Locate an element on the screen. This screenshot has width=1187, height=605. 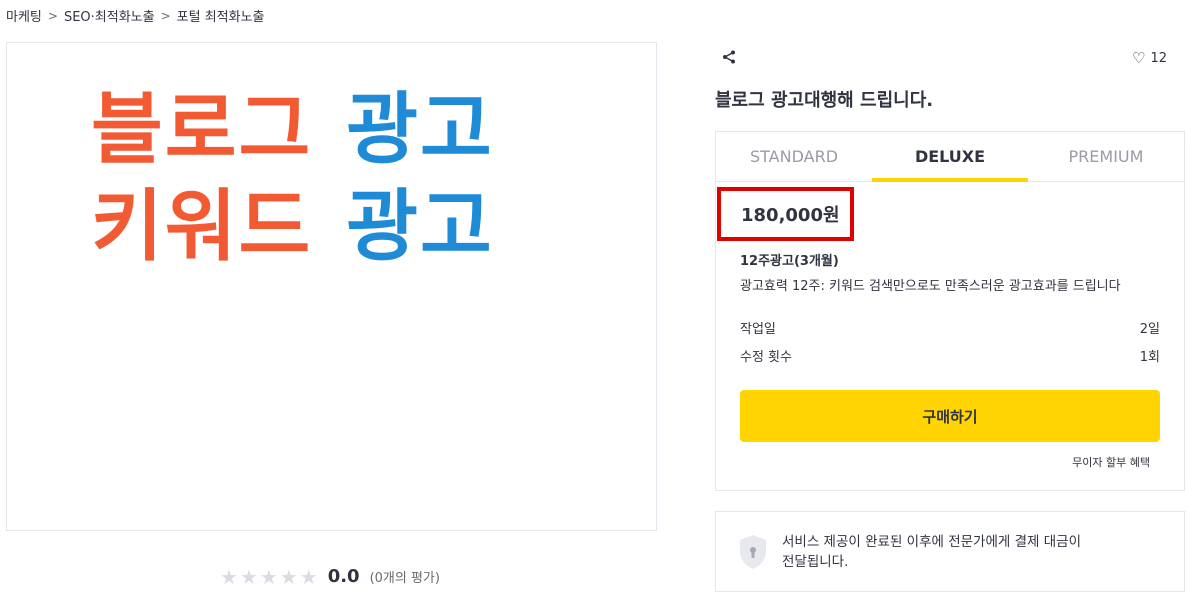
safe-payment-notice: 서비스 제공이 완료된 이후에 전문가에게 결제 대금이 전달됩니다. is located at coordinates (950, 551).